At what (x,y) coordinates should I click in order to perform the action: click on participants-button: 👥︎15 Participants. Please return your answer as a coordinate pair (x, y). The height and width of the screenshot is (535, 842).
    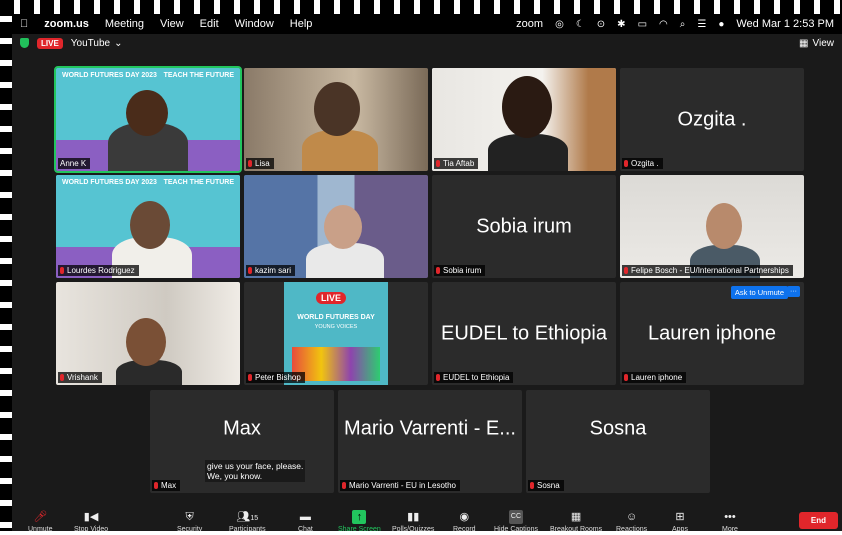
    Looking at the image, I should click on (247, 521).